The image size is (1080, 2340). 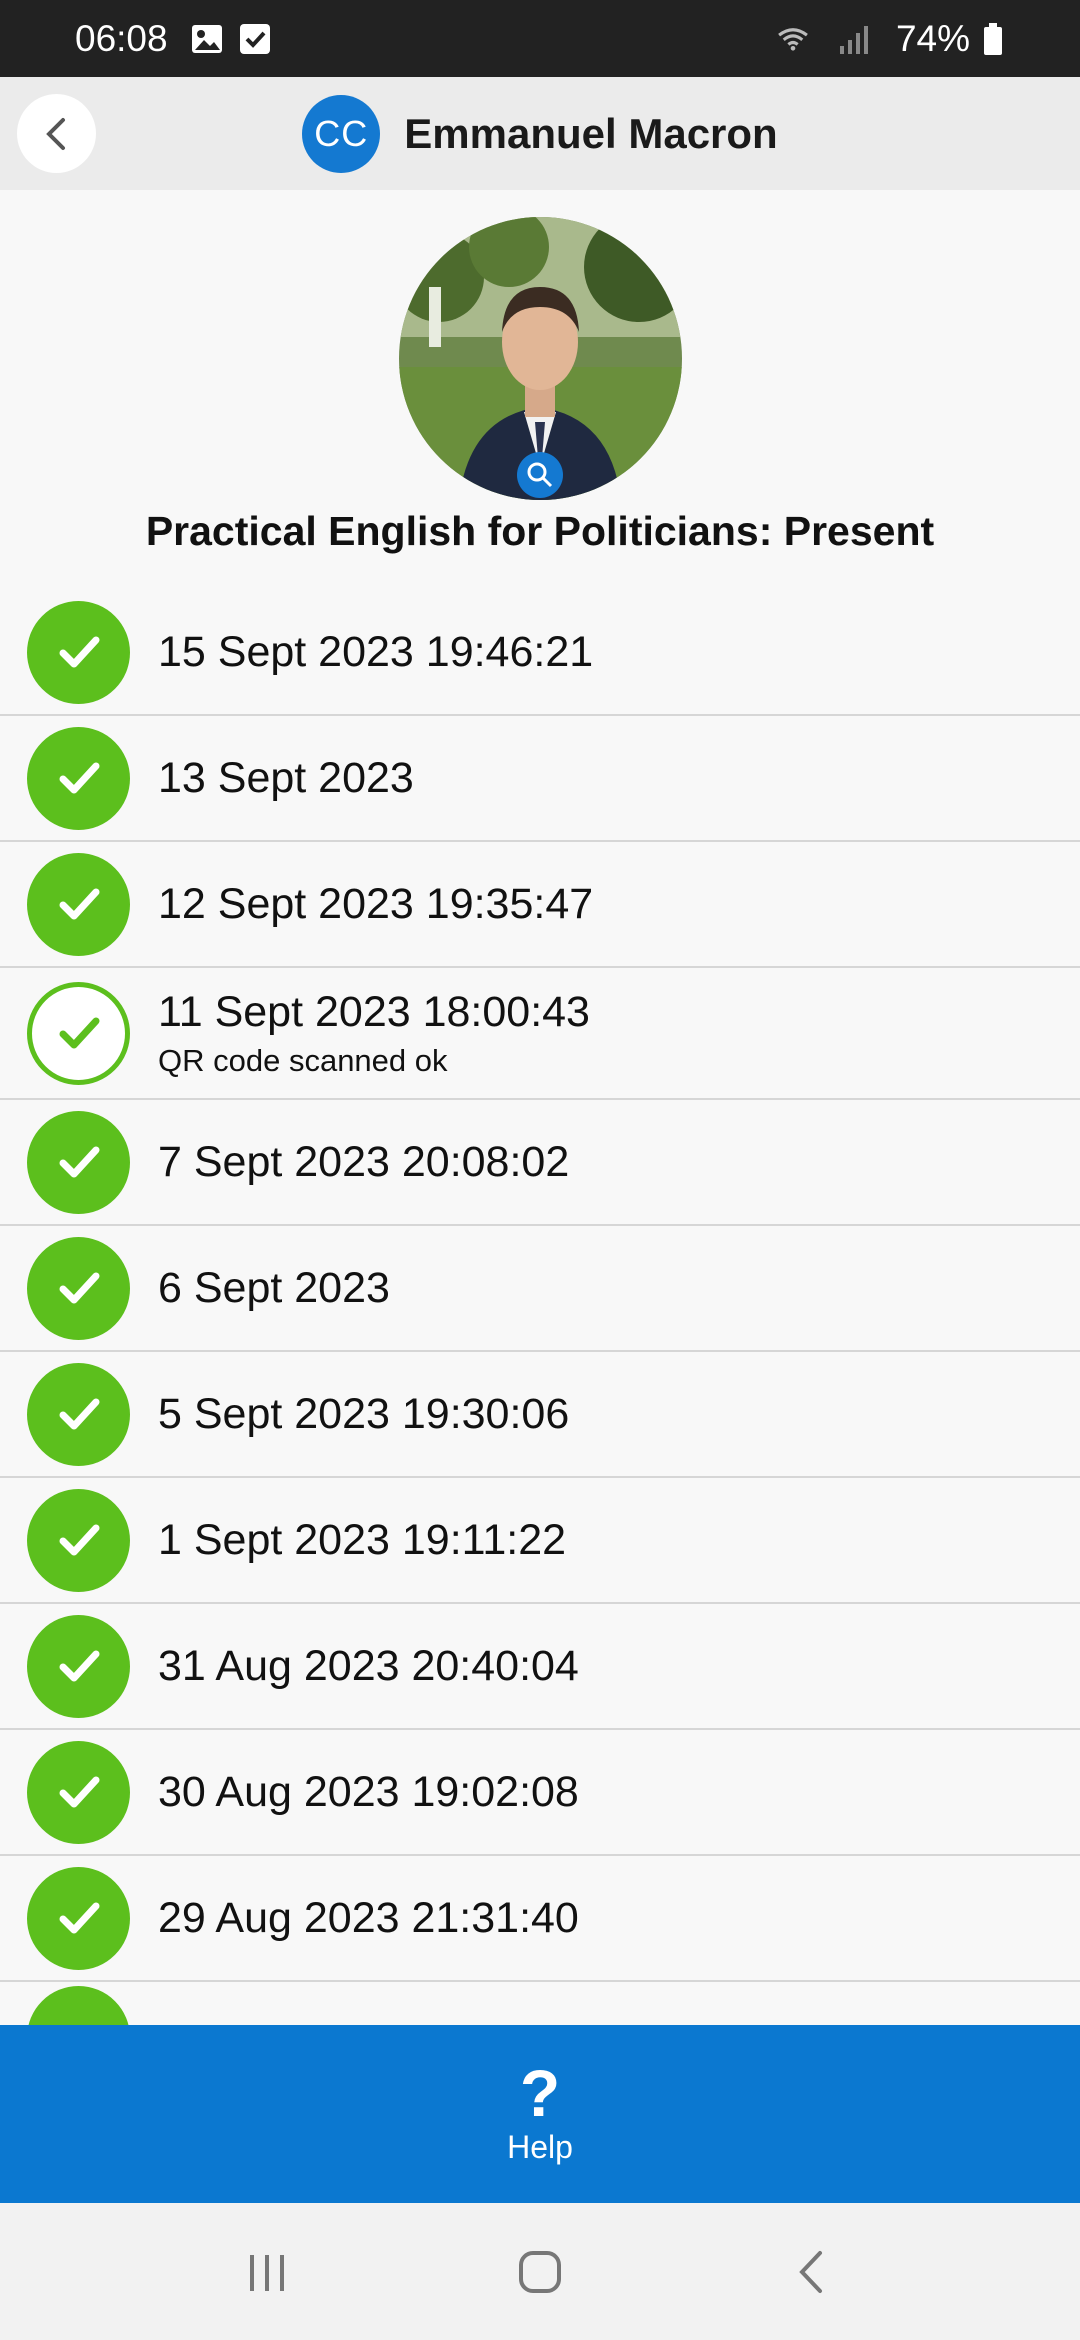 I want to click on list-item: 1 Sept 2023 19:11:22, so click(x=540, y=1541).